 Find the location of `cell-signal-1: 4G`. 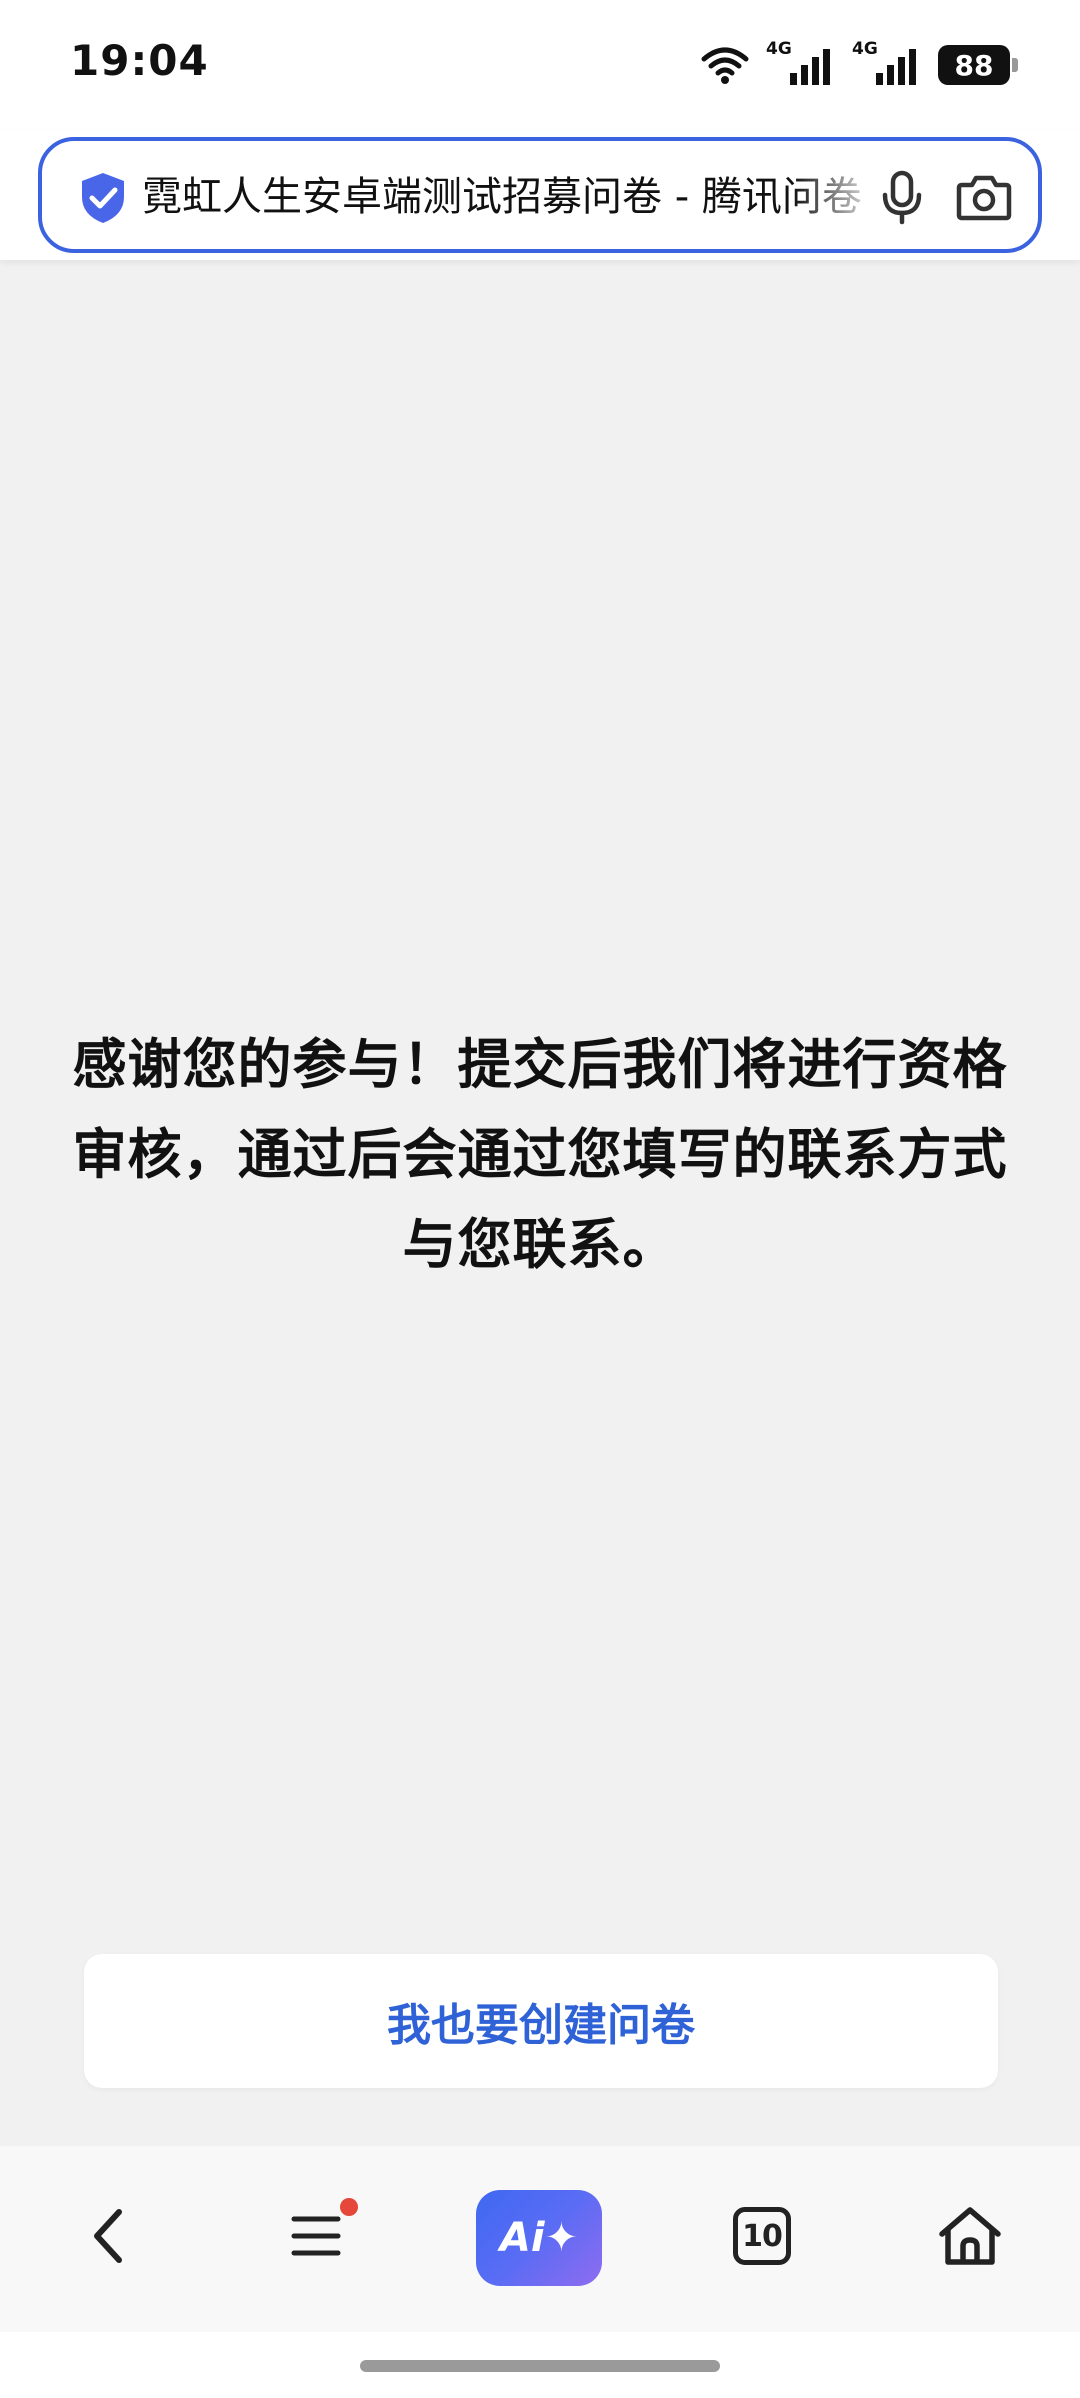

cell-signal-1: 4G is located at coordinates (801, 63).